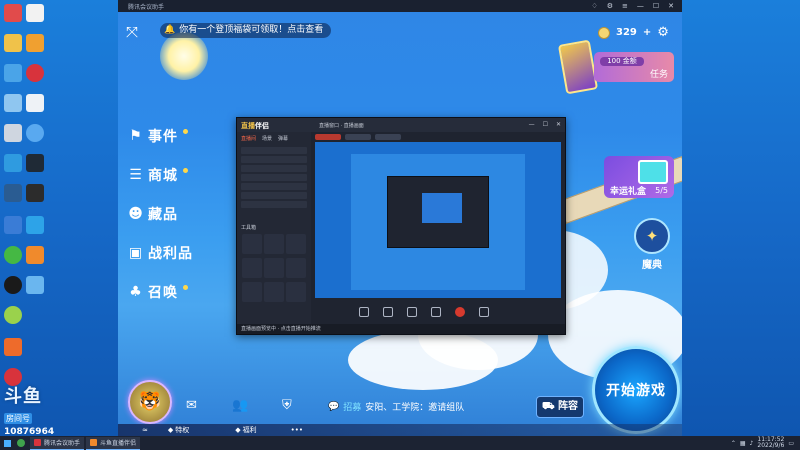 Image resolution: width=800 pixels, height=450 pixels. I want to click on lucky-gift-box: 幸运礼盒 5/5, so click(639, 177).